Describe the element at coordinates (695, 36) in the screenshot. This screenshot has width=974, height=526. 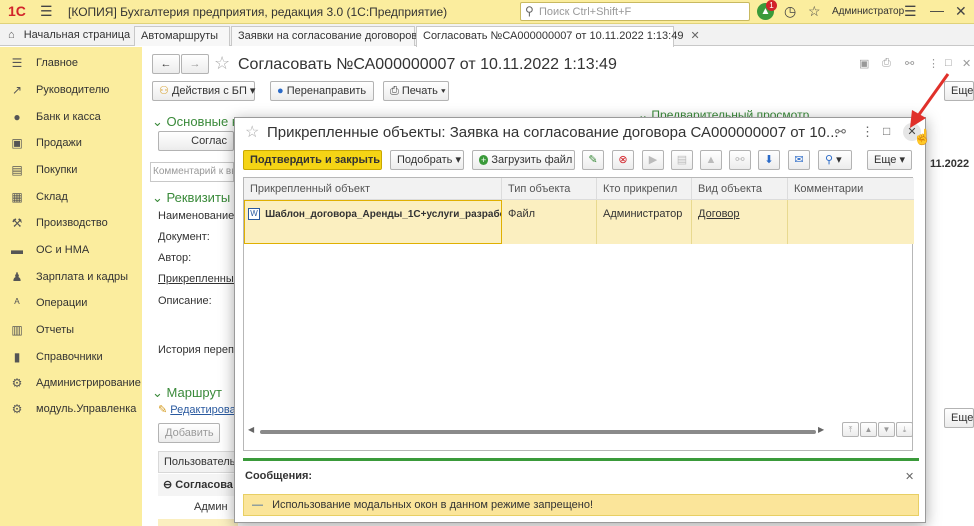
I see `close-tab-icon: ✕` at that location.